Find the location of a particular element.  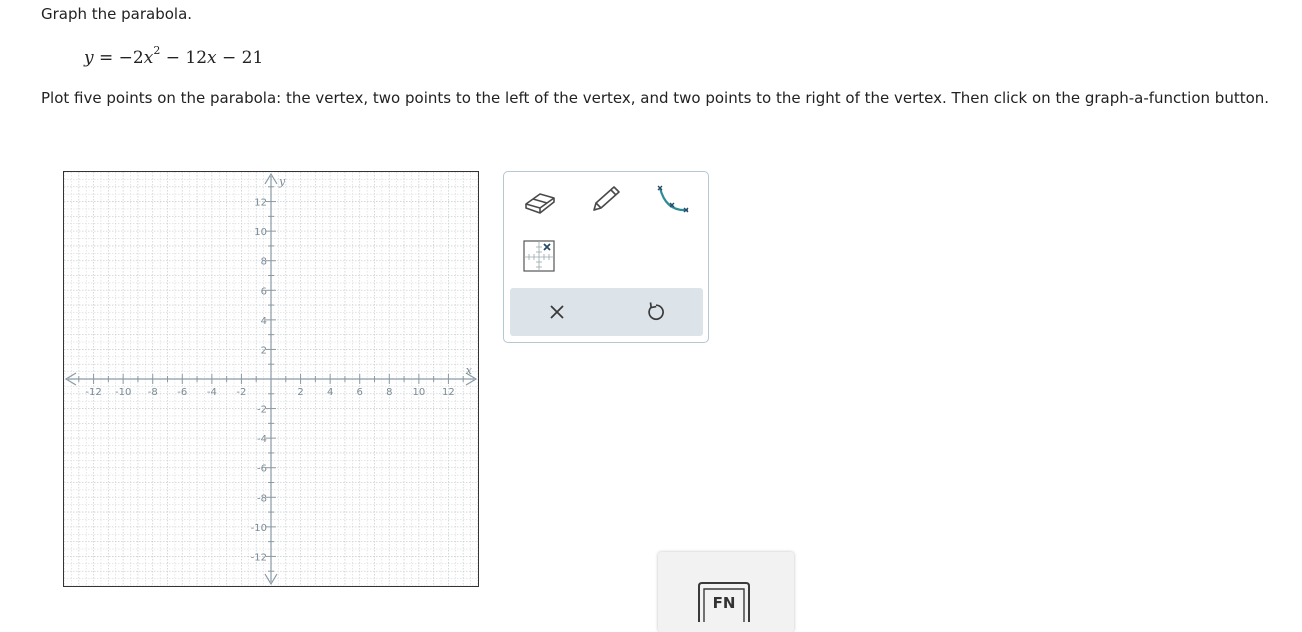

y-tick-label: 4 is located at coordinates (264, 321).